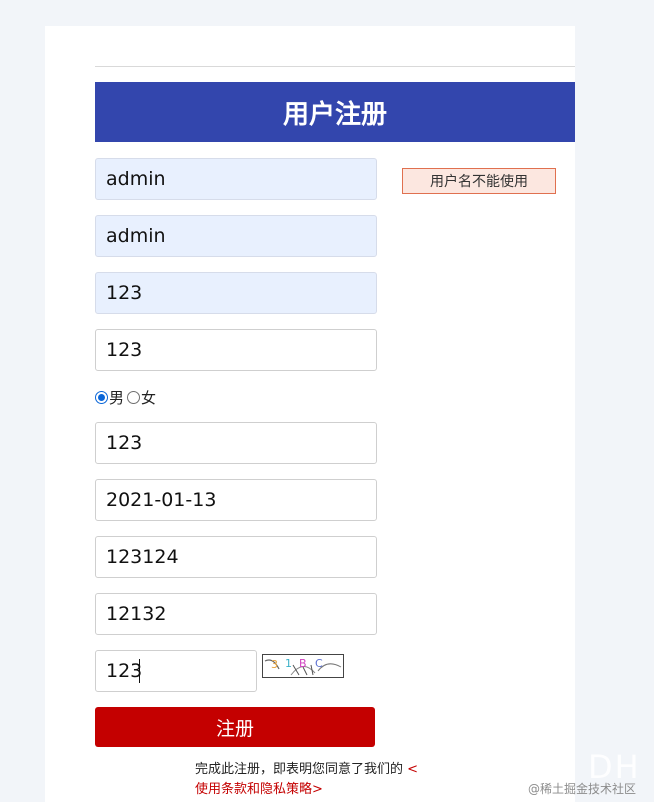 This screenshot has width=654, height=802. I want to click on captcha-input, so click(176, 671).